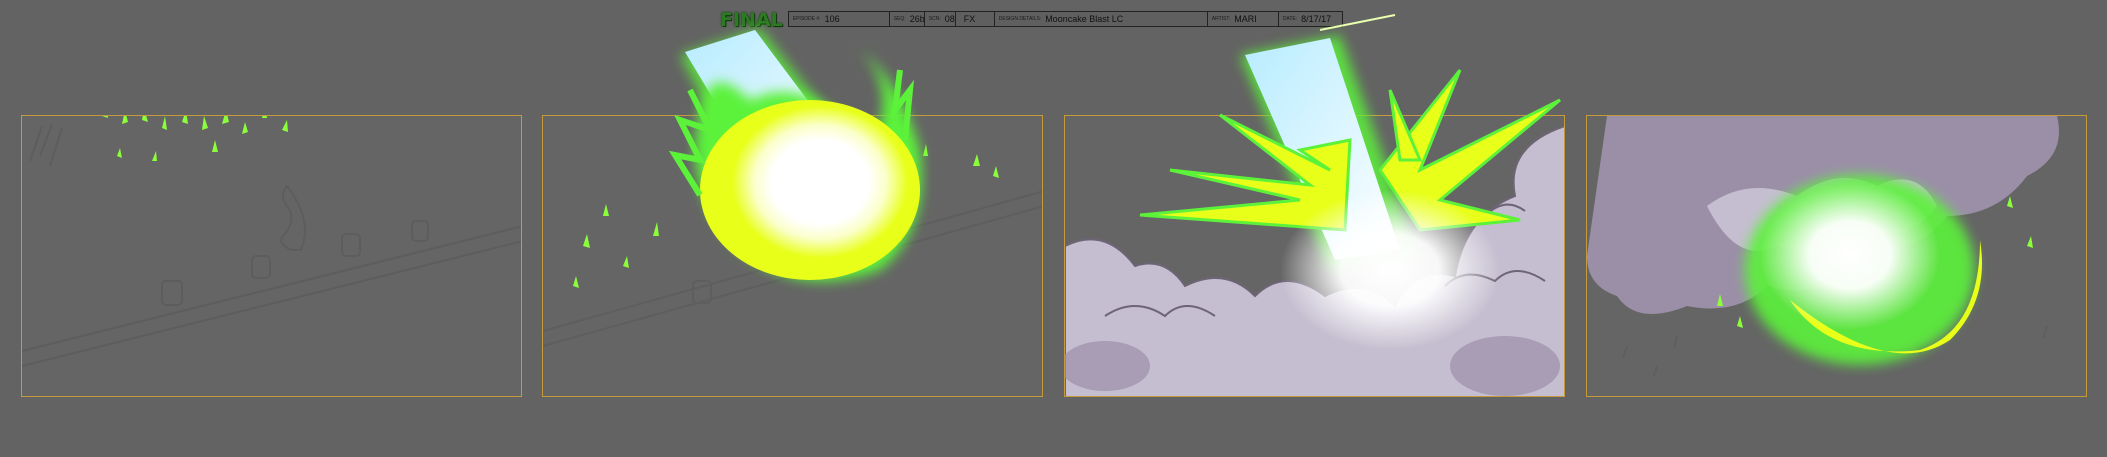  I want to click on field-type: FX, so click(975, 19).